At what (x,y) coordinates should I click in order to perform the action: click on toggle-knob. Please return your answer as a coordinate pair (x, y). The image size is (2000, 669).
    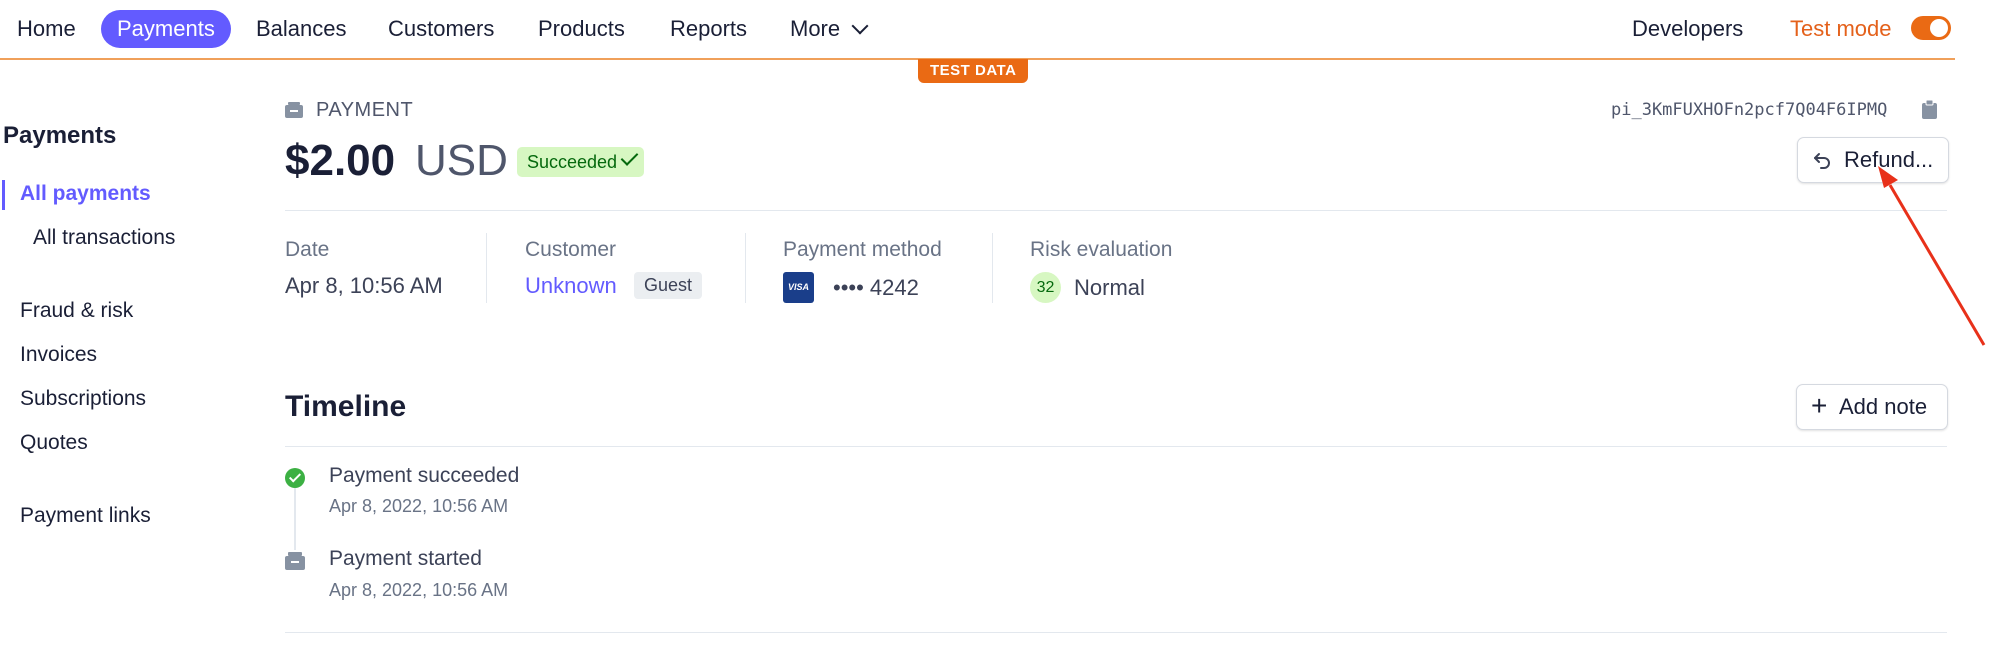
    Looking at the image, I should click on (1939, 28).